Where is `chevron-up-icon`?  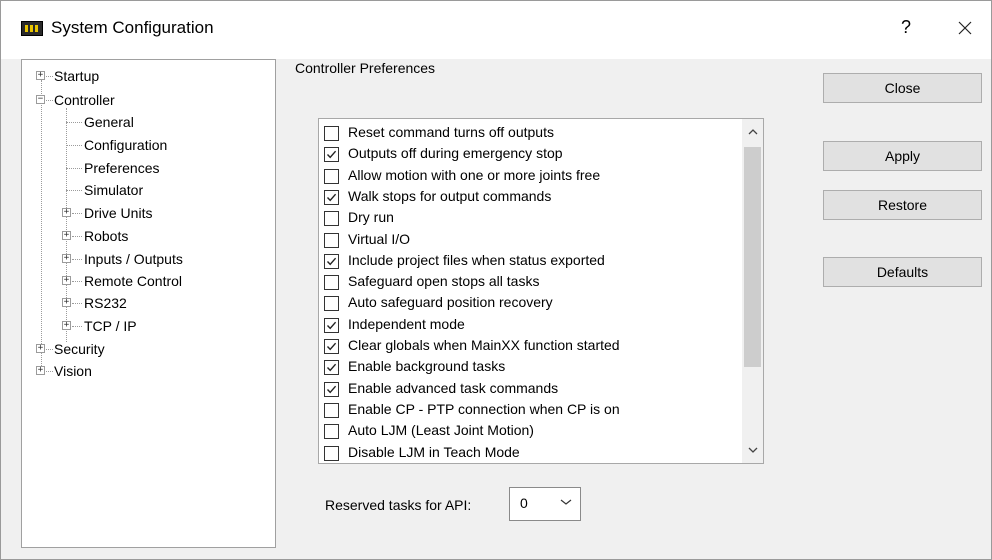
chevron-up-icon is located at coordinates (752, 132).